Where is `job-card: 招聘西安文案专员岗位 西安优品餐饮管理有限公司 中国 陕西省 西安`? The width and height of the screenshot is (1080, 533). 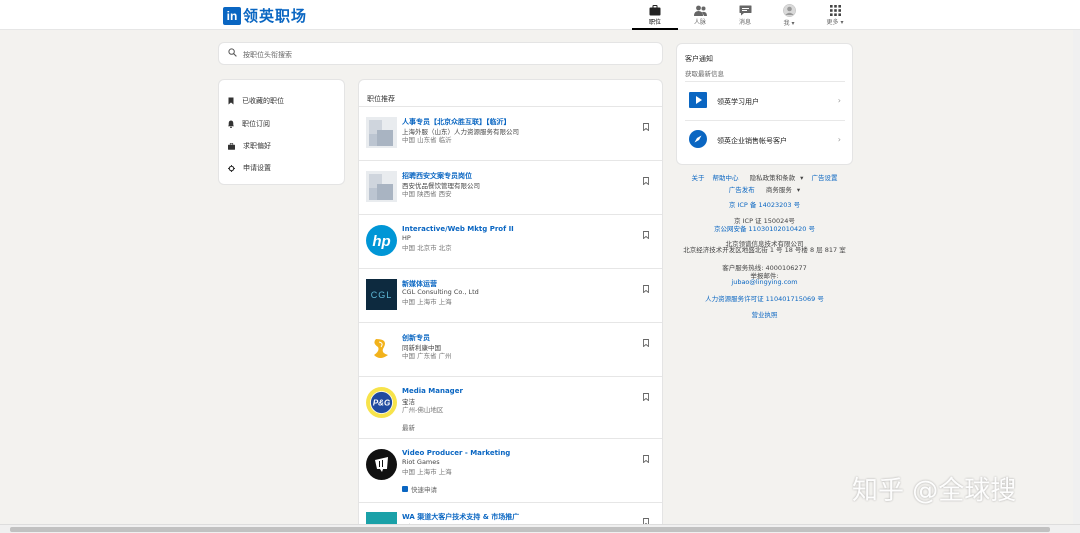 job-card: 招聘西安文案专员岗位 西安优品餐饮管理有限公司 中国 陕西省 西安 is located at coordinates (510, 187).